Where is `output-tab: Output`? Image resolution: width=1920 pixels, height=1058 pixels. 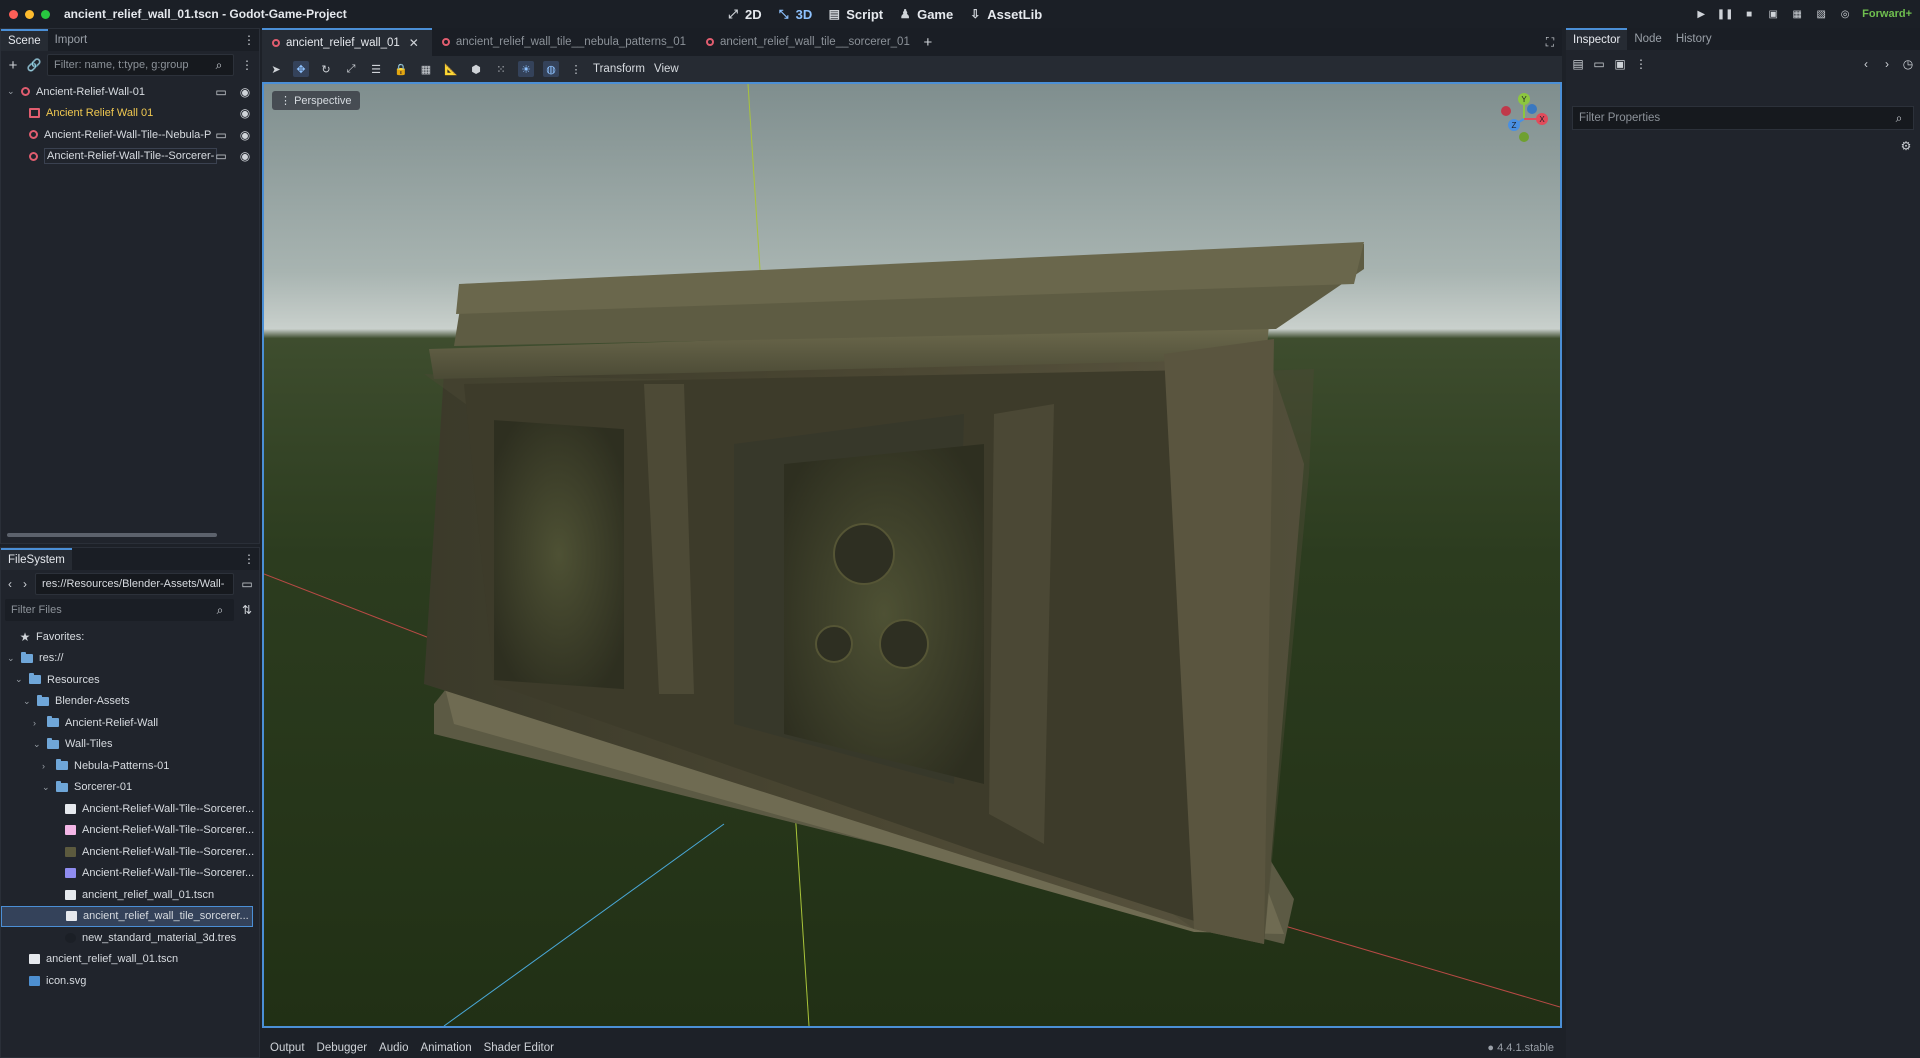
output-tab: Output is located at coordinates (287, 1048).